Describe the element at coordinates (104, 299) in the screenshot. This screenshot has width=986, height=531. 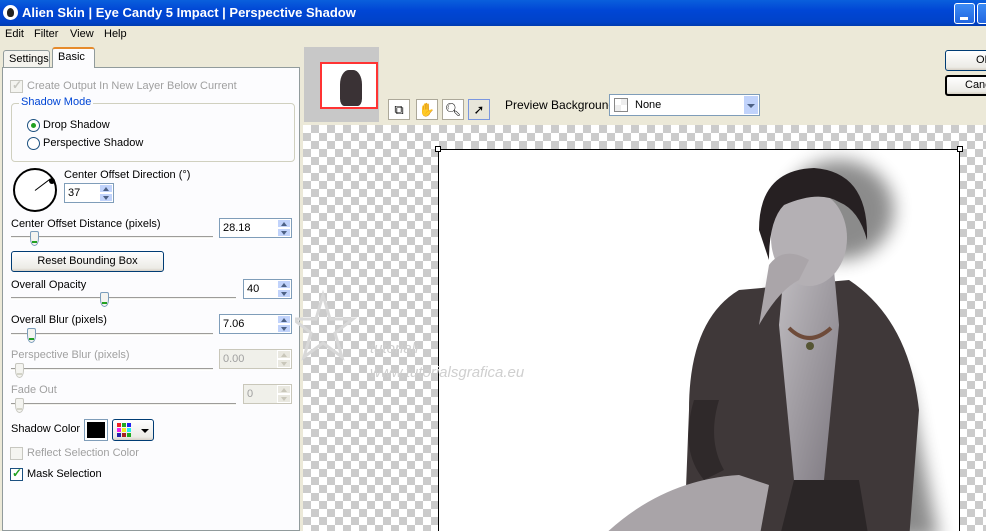
I see `overall-opacity-slider` at that location.